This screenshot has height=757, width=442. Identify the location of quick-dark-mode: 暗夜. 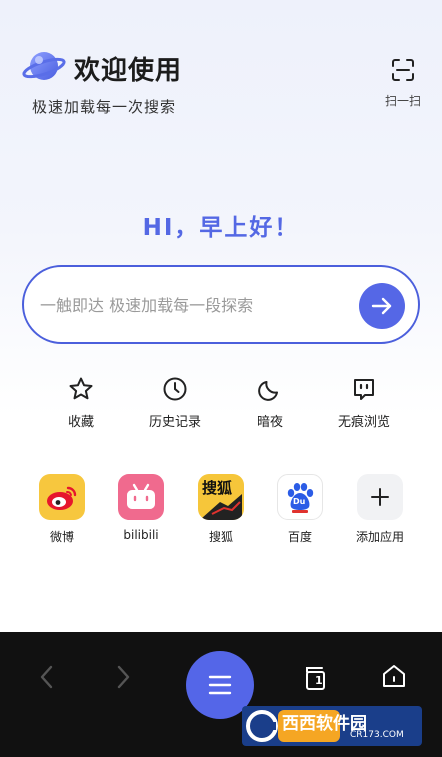
(270, 403).